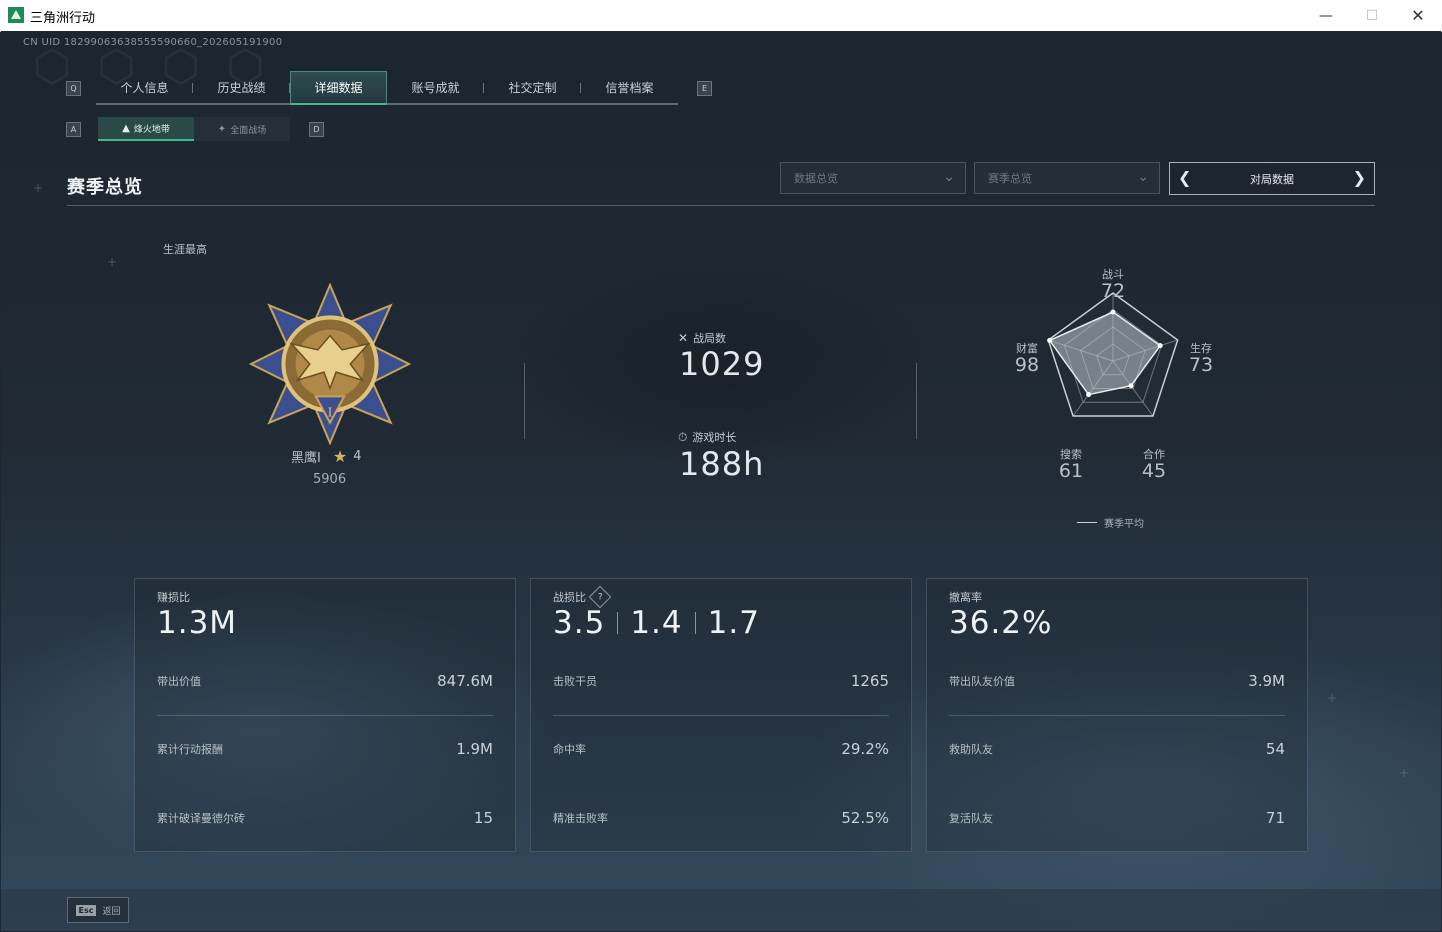 The height and width of the screenshot is (932, 1442). I want to click on maximize-button: ☐, so click(1372, 15).